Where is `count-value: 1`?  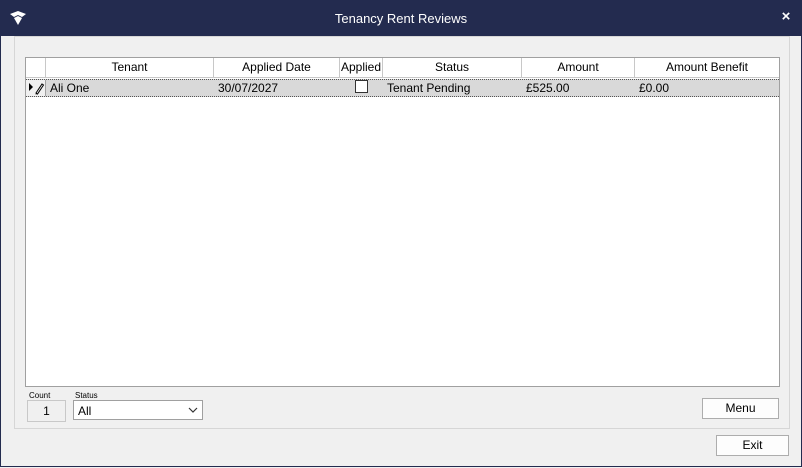 count-value: 1 is located at coordinates (46, 411).